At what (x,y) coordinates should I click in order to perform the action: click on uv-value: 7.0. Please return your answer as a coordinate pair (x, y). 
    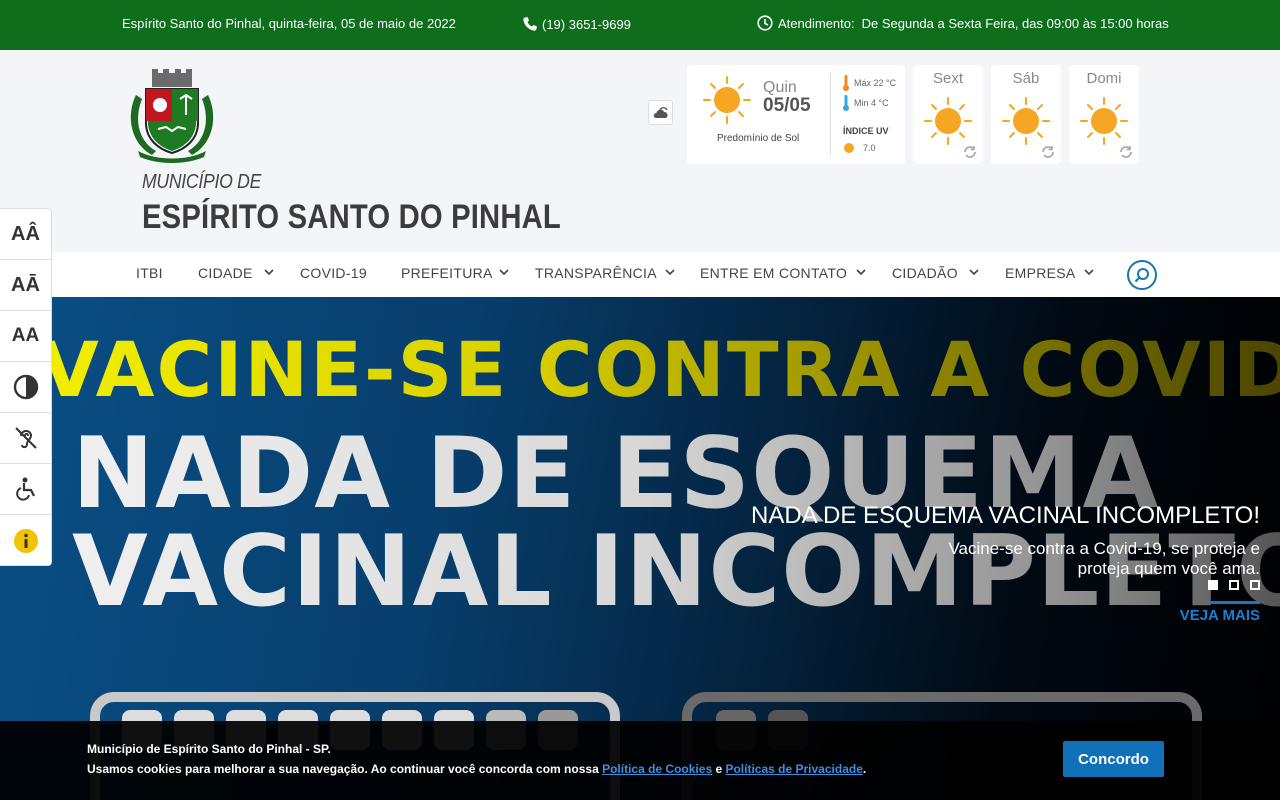
    Looking at the image, I should click on (869, 148).